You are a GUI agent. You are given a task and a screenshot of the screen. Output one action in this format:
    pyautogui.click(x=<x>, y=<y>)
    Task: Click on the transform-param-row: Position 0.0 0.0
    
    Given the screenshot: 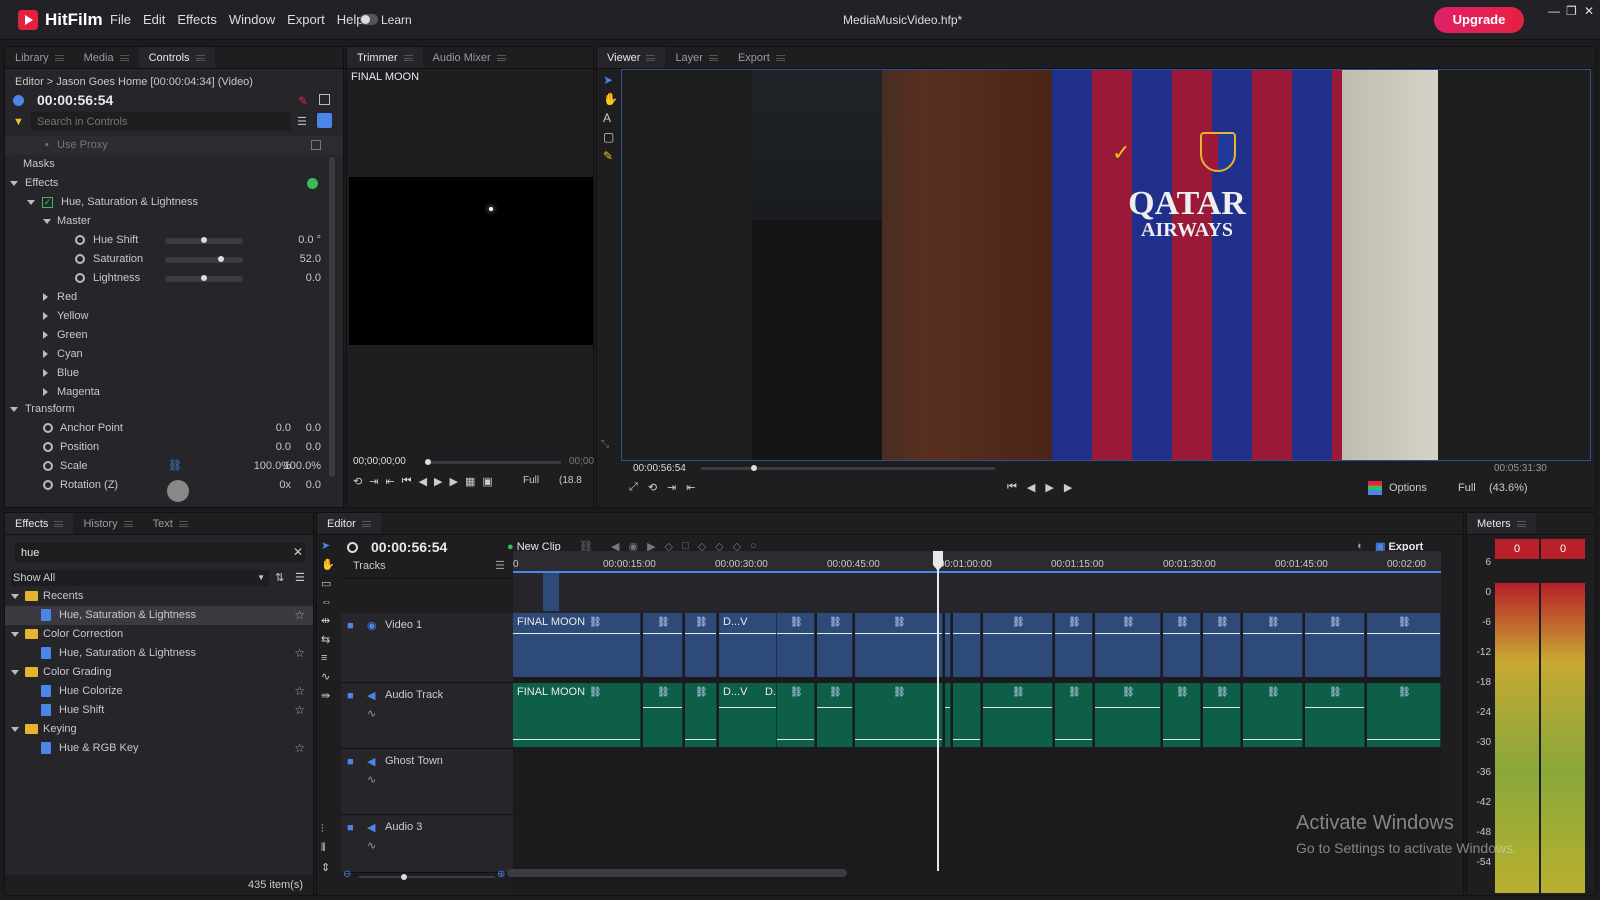 What is the action you would take?
    pyautogui.click(x=174, y=447)
    